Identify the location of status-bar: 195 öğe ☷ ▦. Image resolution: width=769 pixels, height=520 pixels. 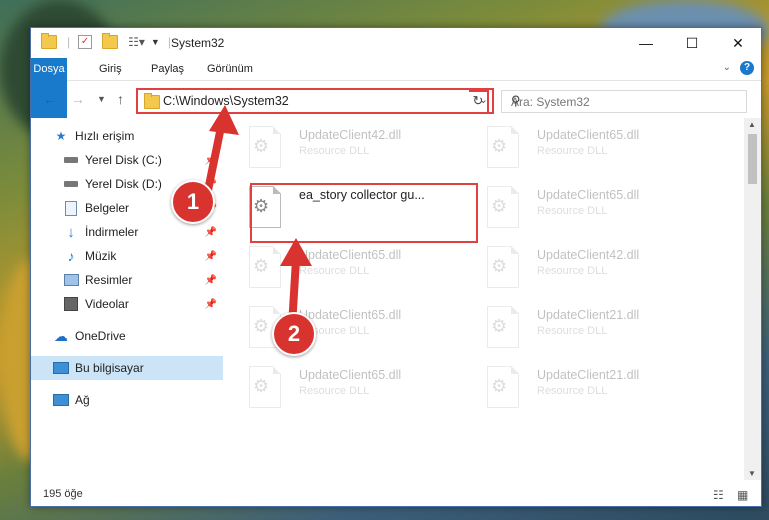
(396, 494).